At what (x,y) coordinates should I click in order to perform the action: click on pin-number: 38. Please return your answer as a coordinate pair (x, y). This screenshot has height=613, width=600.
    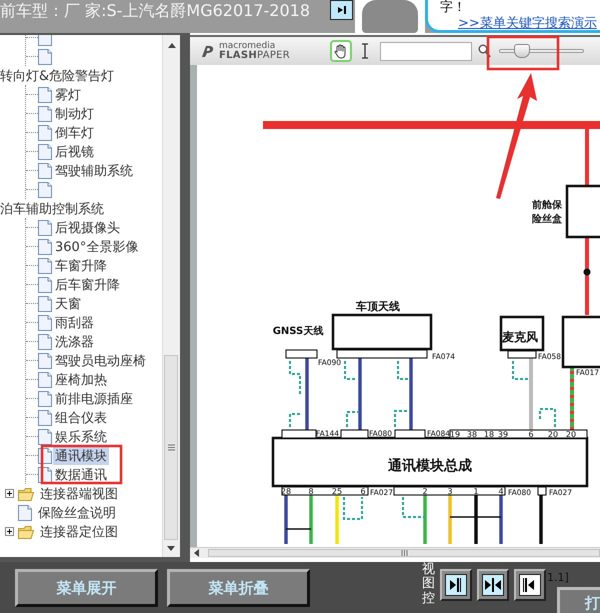
    Looking at the image, I should click on (472, 434).